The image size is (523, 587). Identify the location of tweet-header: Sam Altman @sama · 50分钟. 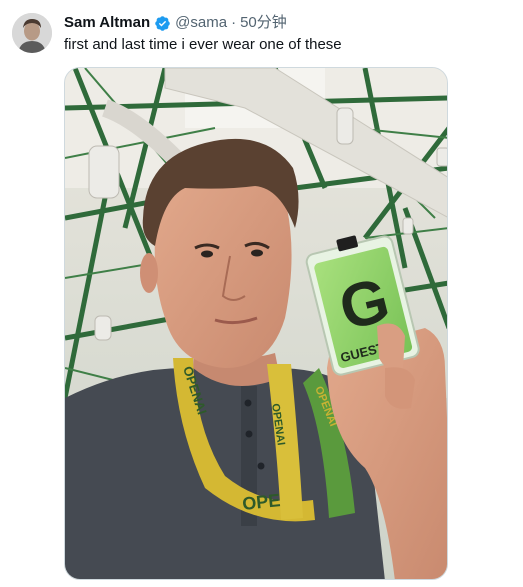
(175, 23).